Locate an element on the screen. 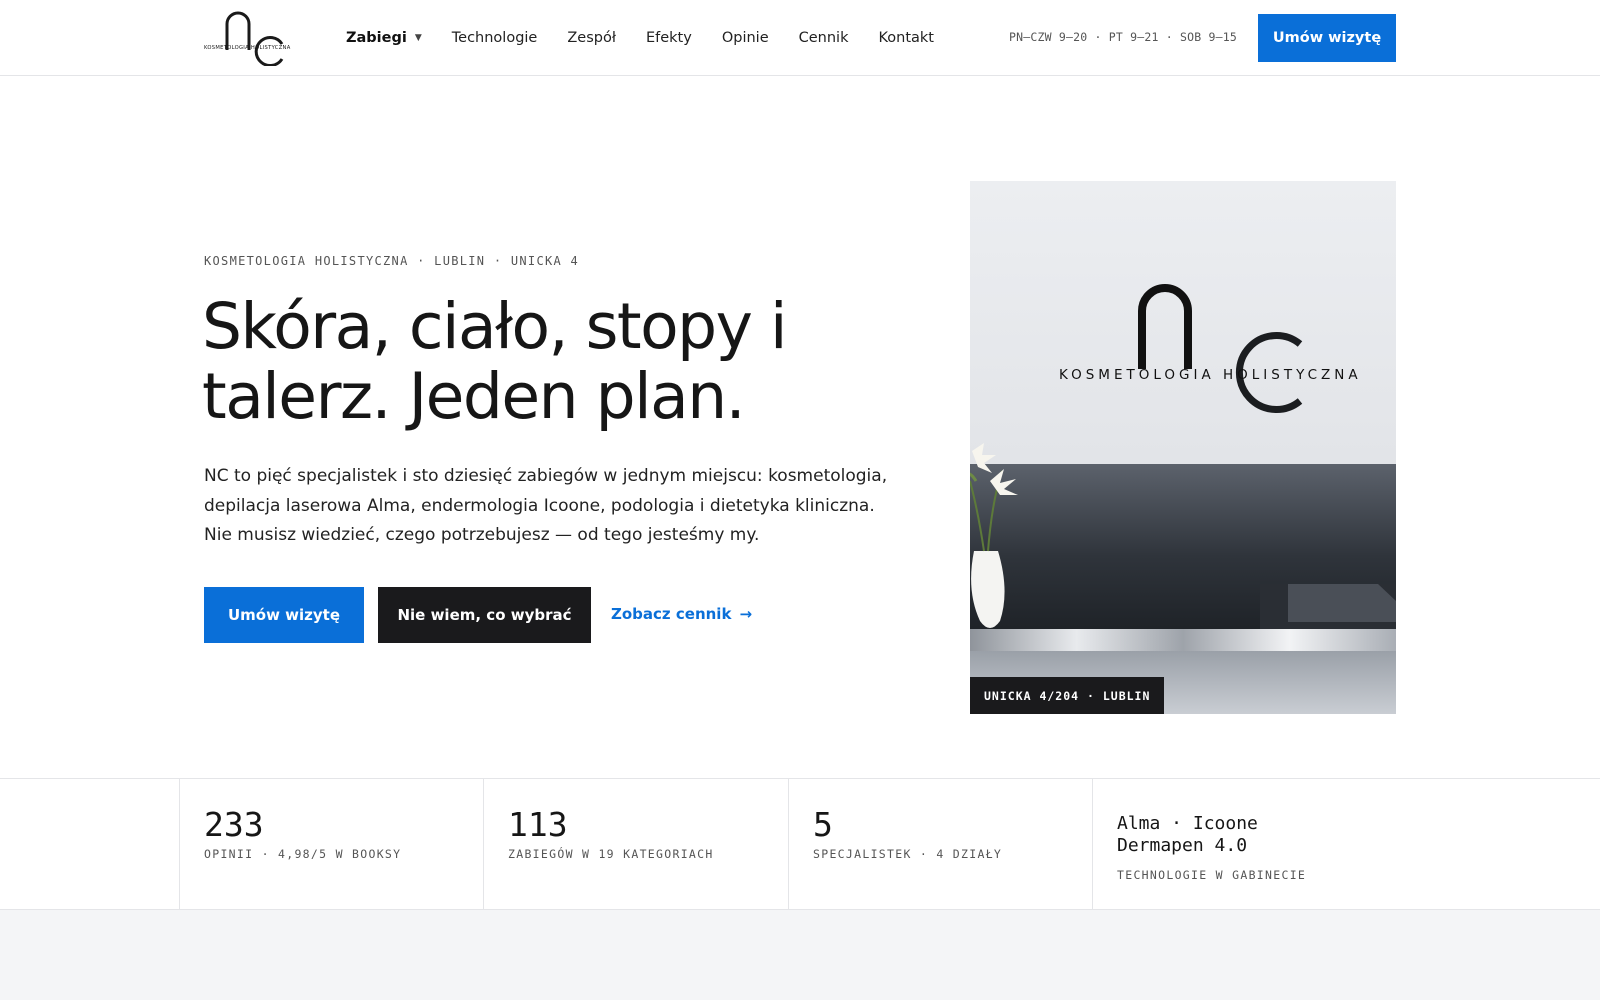 This screenshot has width=1600, height=1000. hero-image: KOSMETOLOGIA HOLISTYCZNA is located at coordinates (1183, 447).